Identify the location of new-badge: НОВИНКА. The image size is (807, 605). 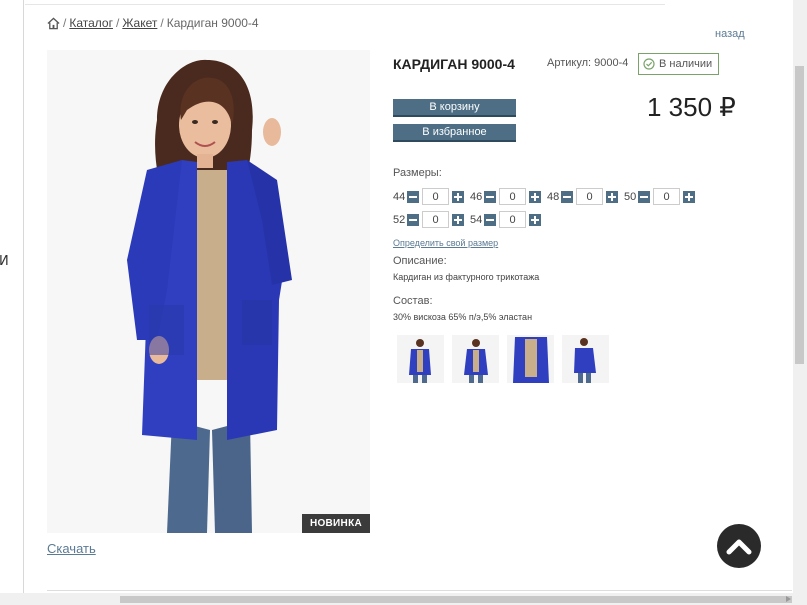
(335, 523).